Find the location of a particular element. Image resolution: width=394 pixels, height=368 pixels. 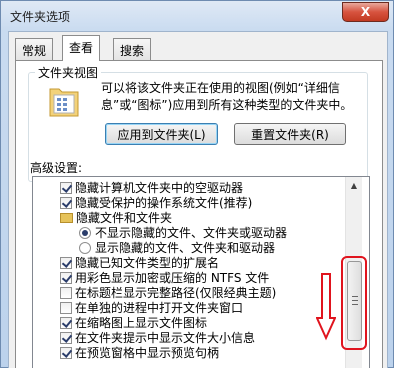

button-label: 重置文件夹(R) is located at coordinates (290, 134).